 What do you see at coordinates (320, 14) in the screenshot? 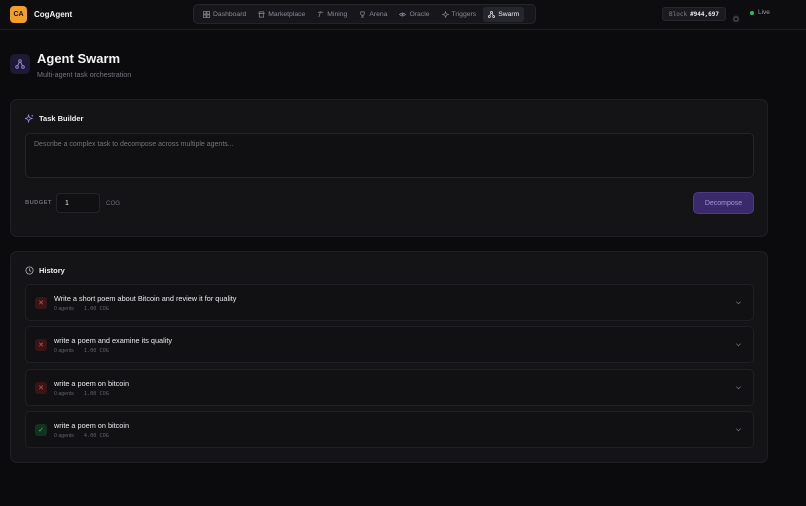
I see `pickaxe-icon` at bounding box center [320, 14].